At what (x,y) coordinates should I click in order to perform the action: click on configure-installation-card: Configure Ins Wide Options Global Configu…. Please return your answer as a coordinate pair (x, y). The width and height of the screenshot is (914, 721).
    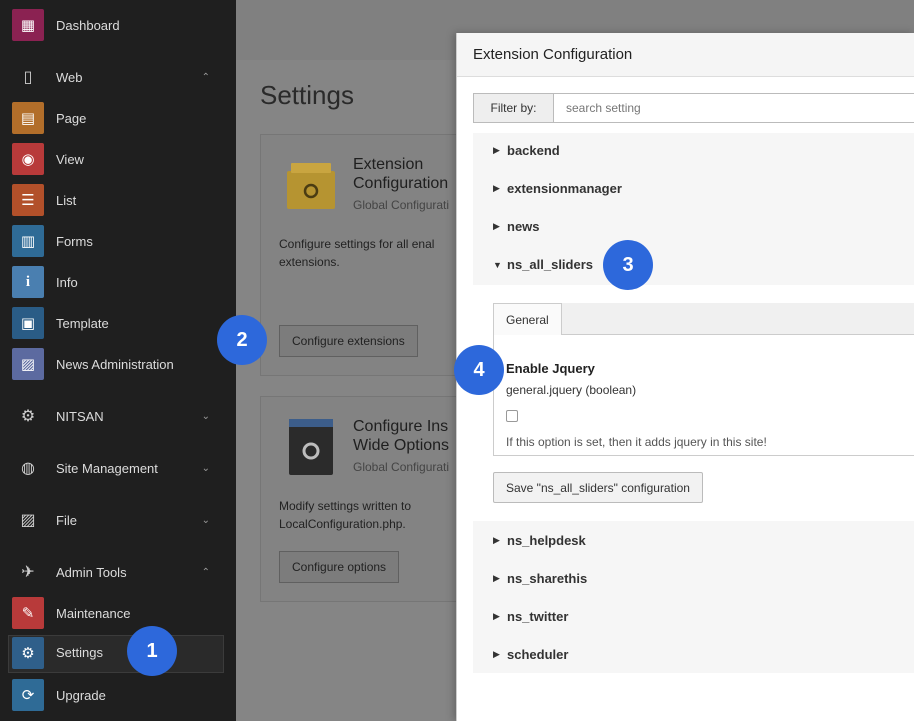
    Looking at the image, I should click on (370, 499).